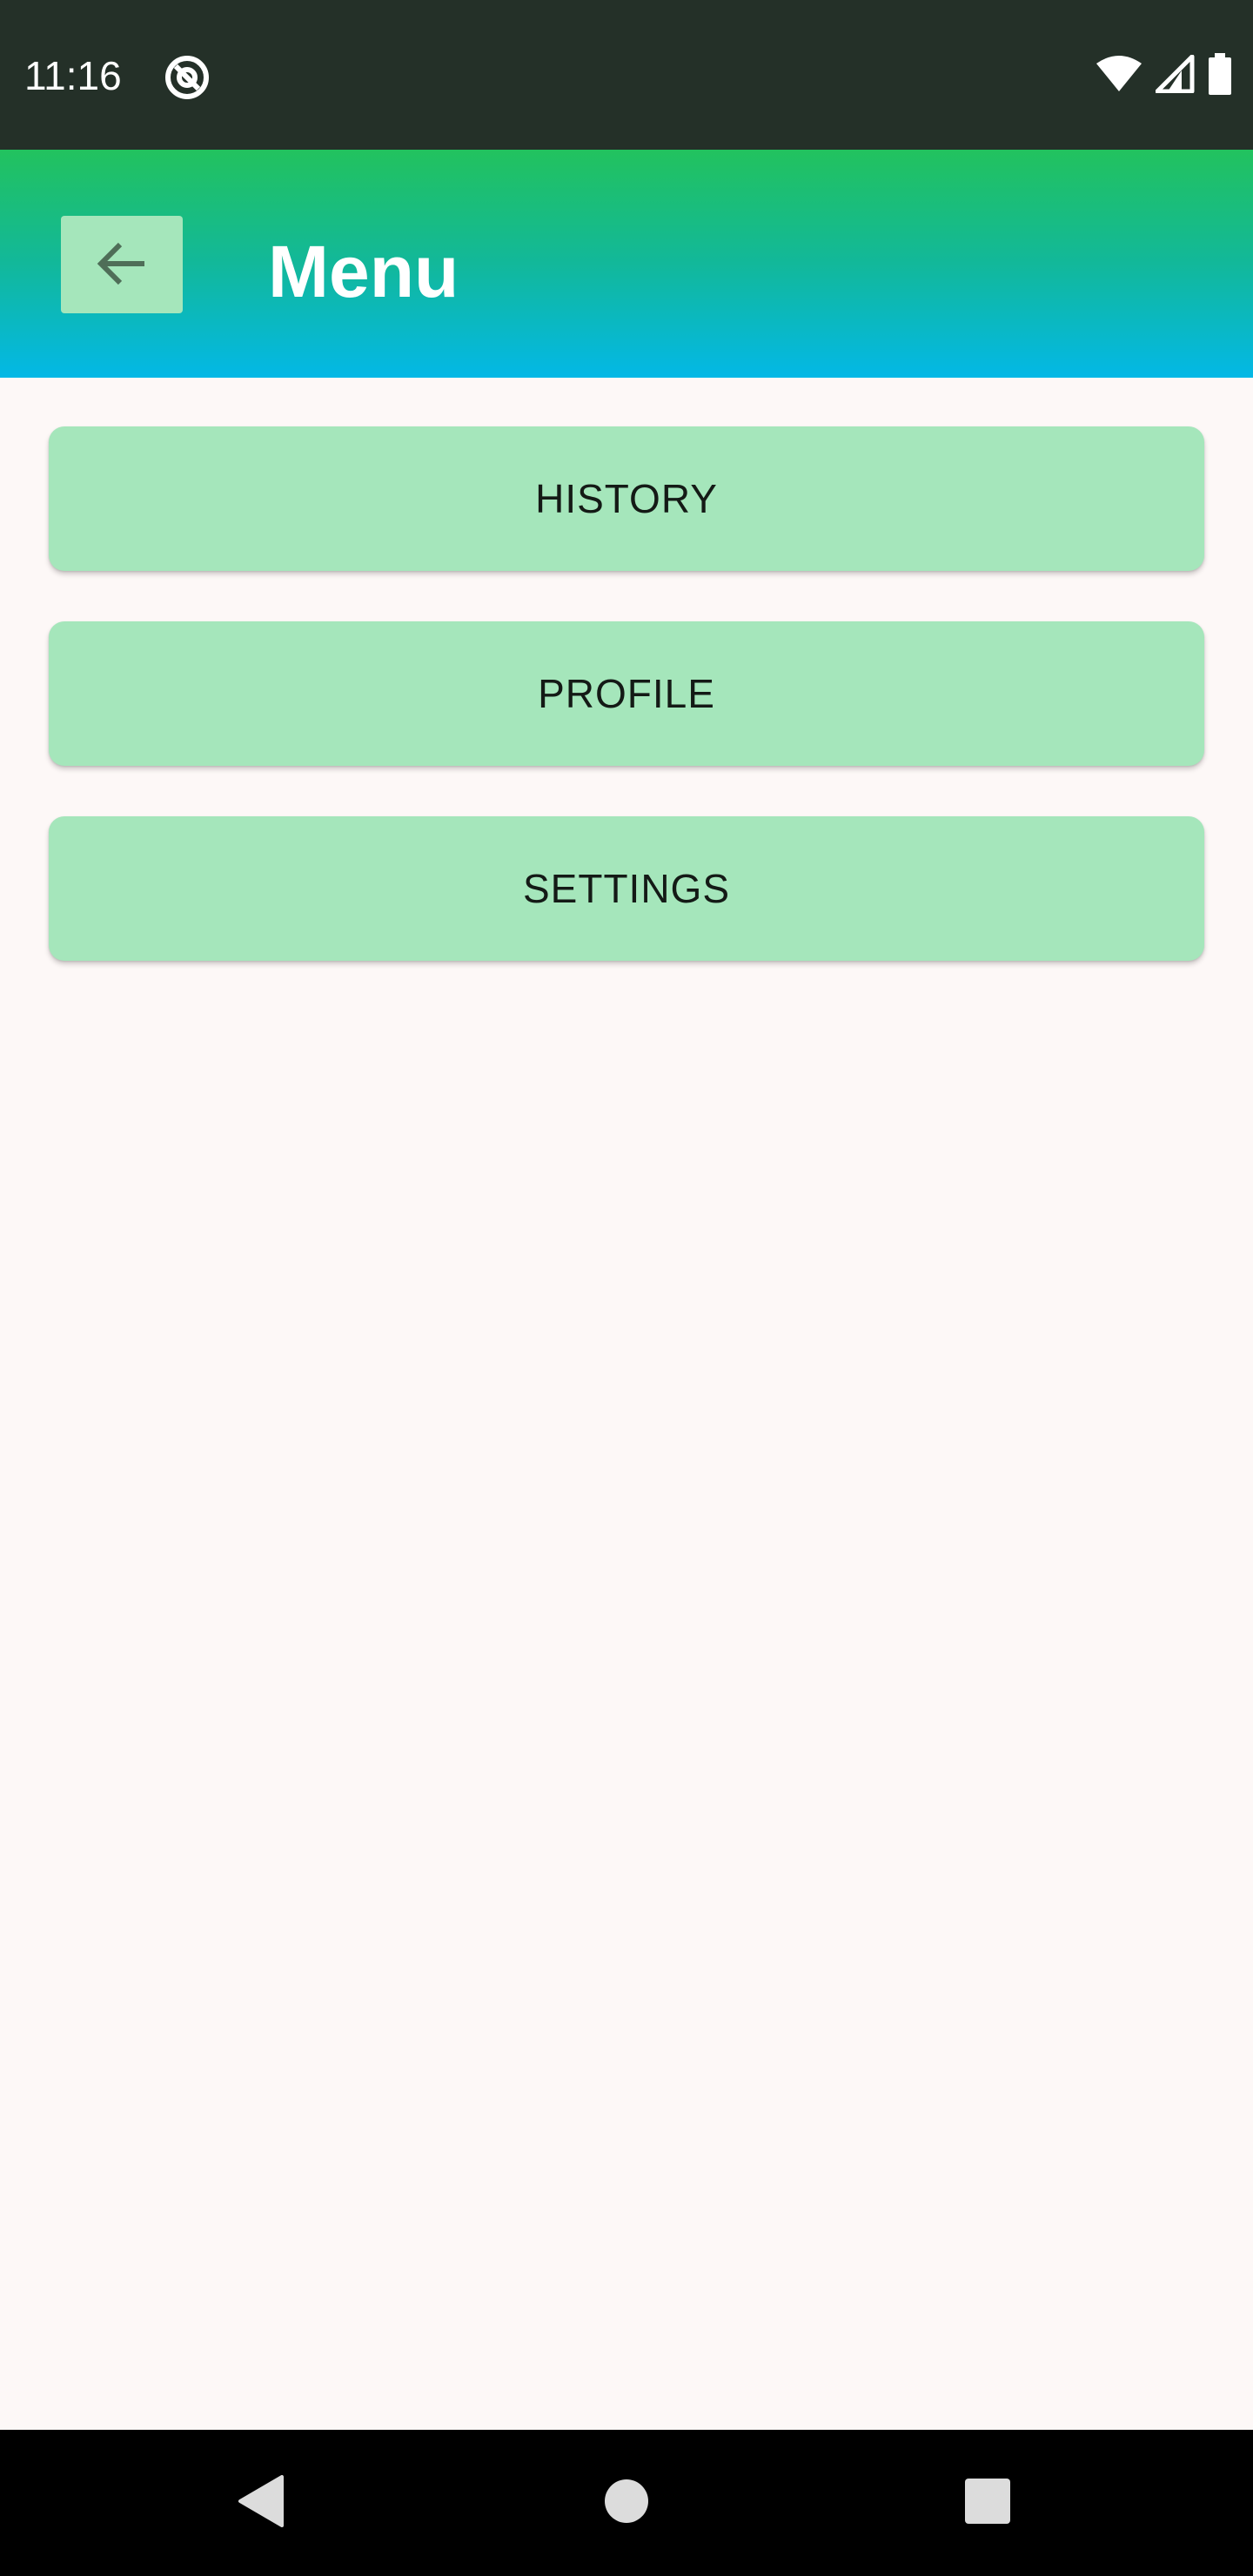  What do you see at coordinates (1220, 75) in the screenshot?
I see `battery-icon` at bounding box center [1220, 75].